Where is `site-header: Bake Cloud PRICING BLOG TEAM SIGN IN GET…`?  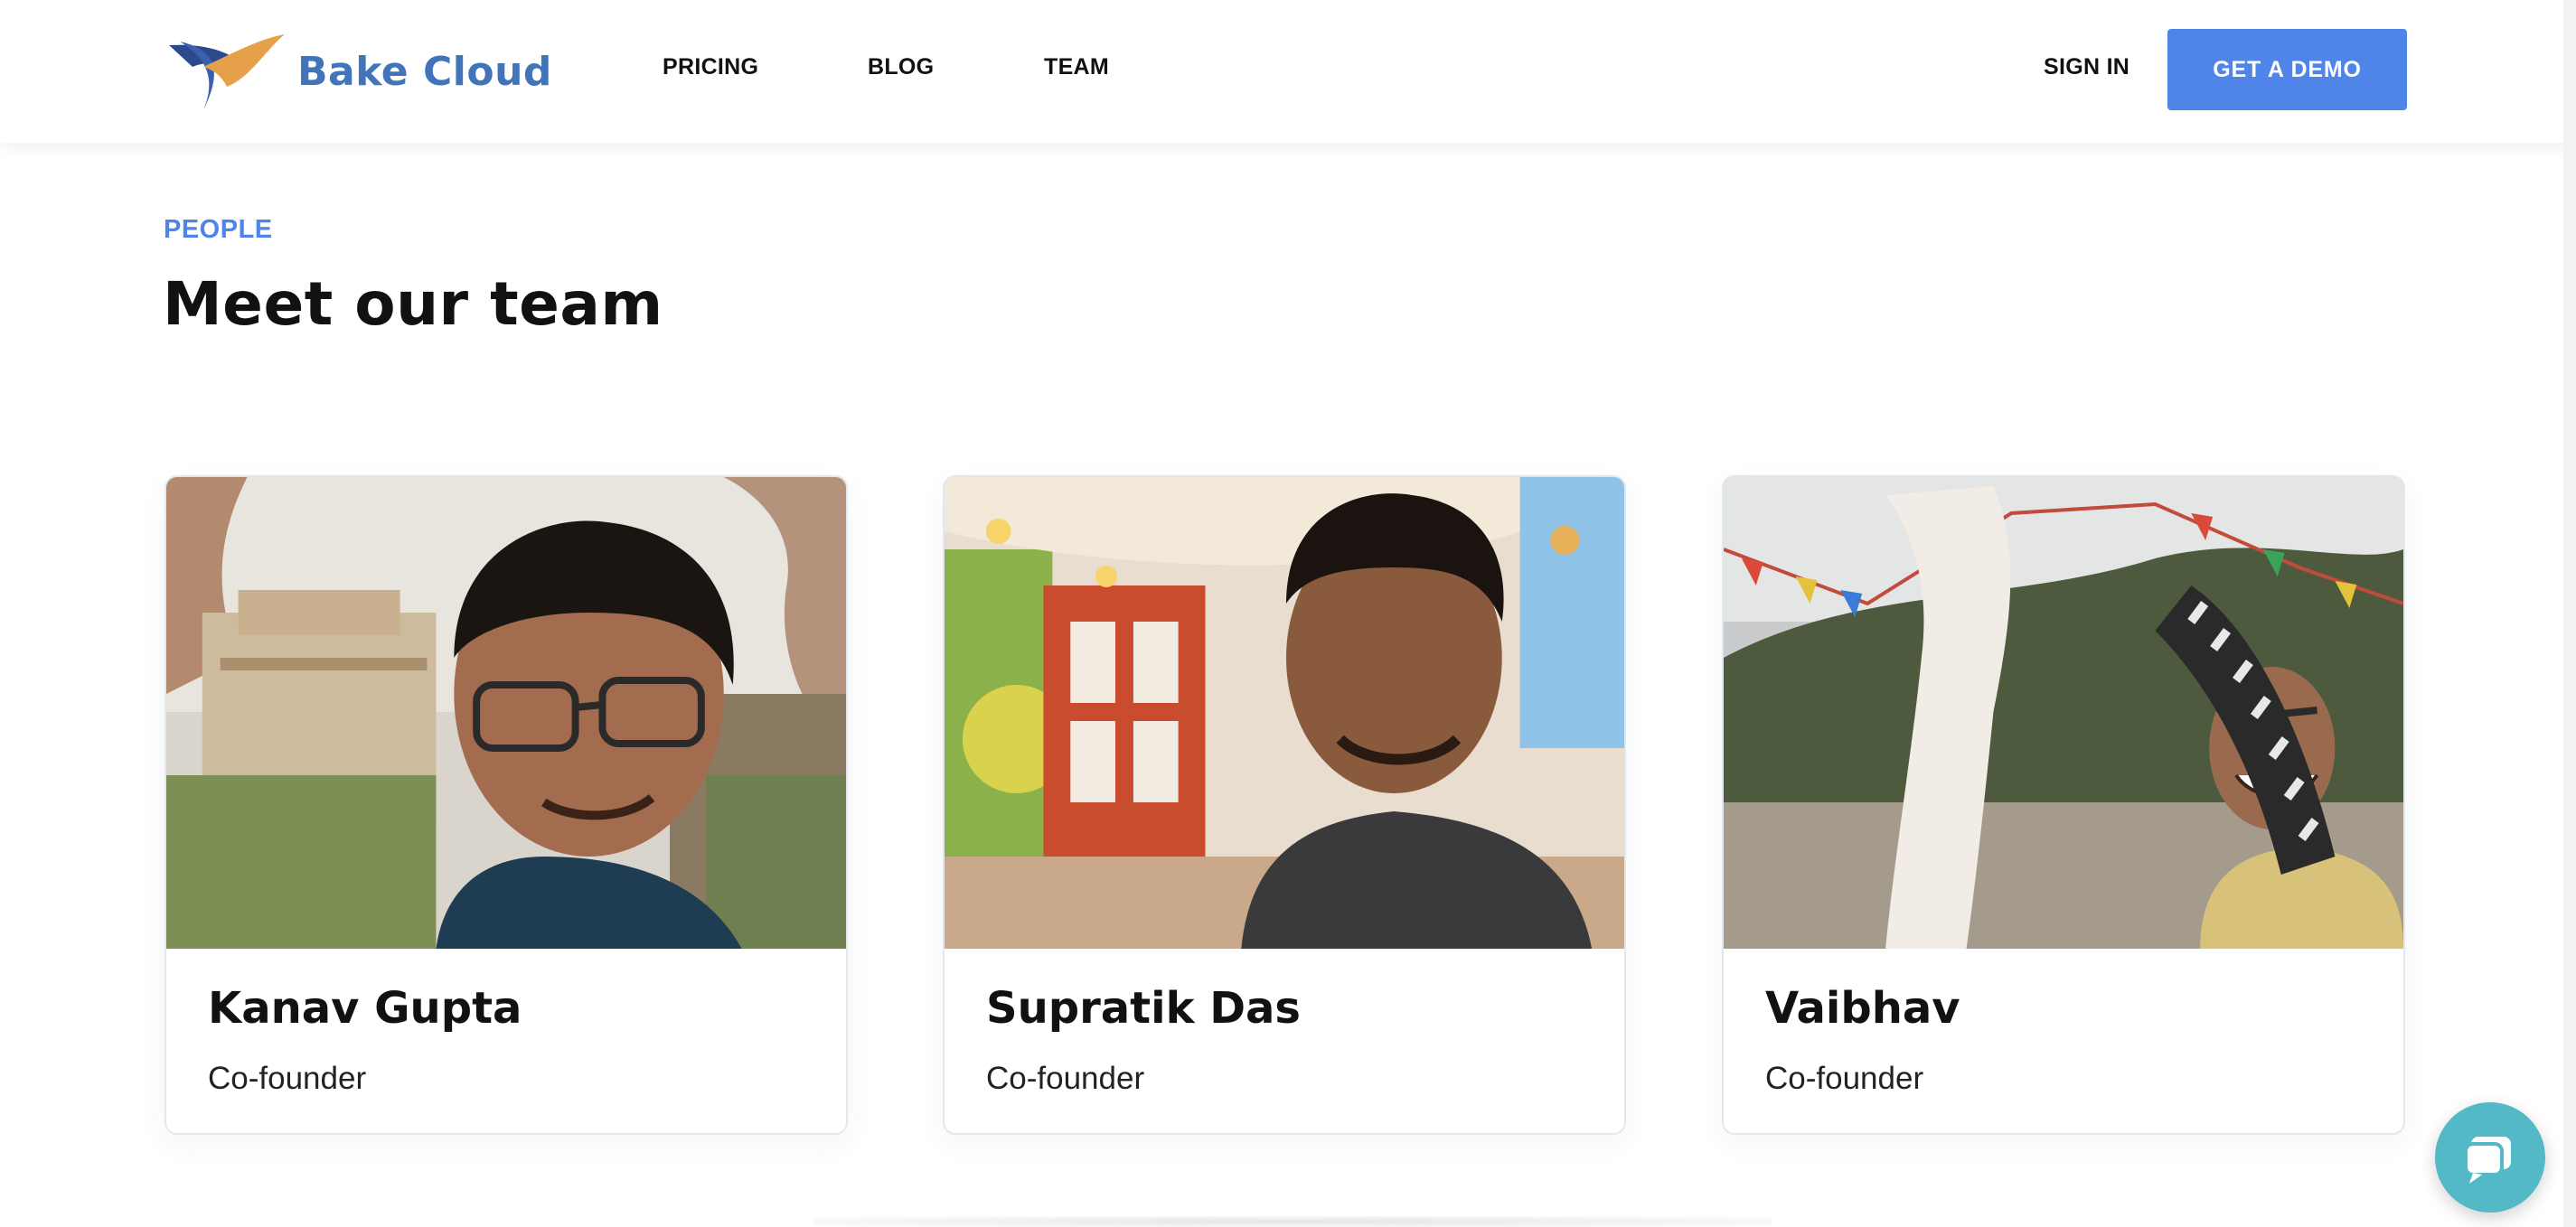
site-header: Bake Cloud PRICING BLOG TEAM SIGN IN GET… is located at coordinates (1288, 71).